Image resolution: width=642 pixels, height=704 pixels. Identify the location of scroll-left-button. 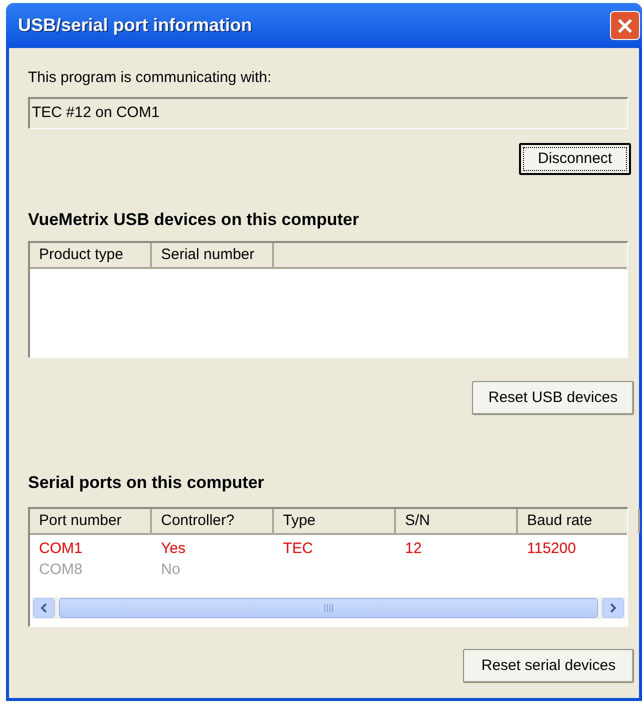
(44, 608).